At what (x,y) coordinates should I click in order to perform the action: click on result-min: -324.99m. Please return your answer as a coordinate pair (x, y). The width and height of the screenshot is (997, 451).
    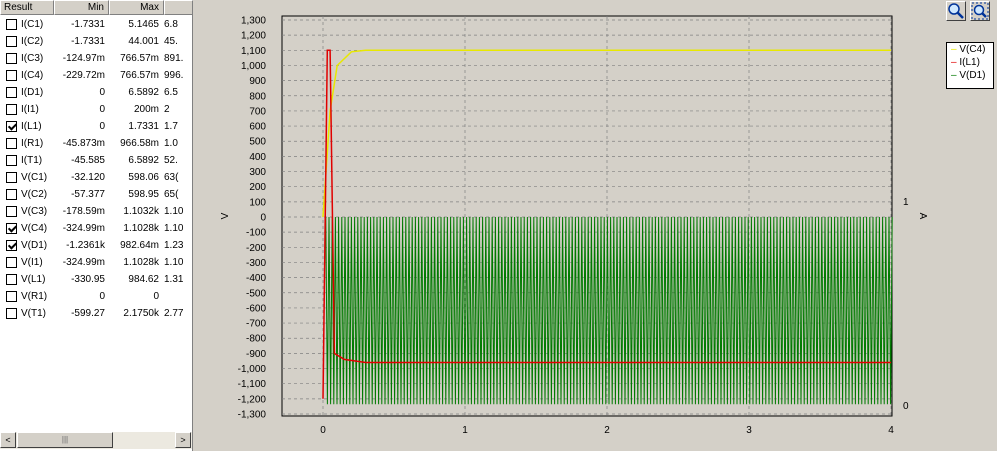
    Looking at the image, I should click on (83, 228).